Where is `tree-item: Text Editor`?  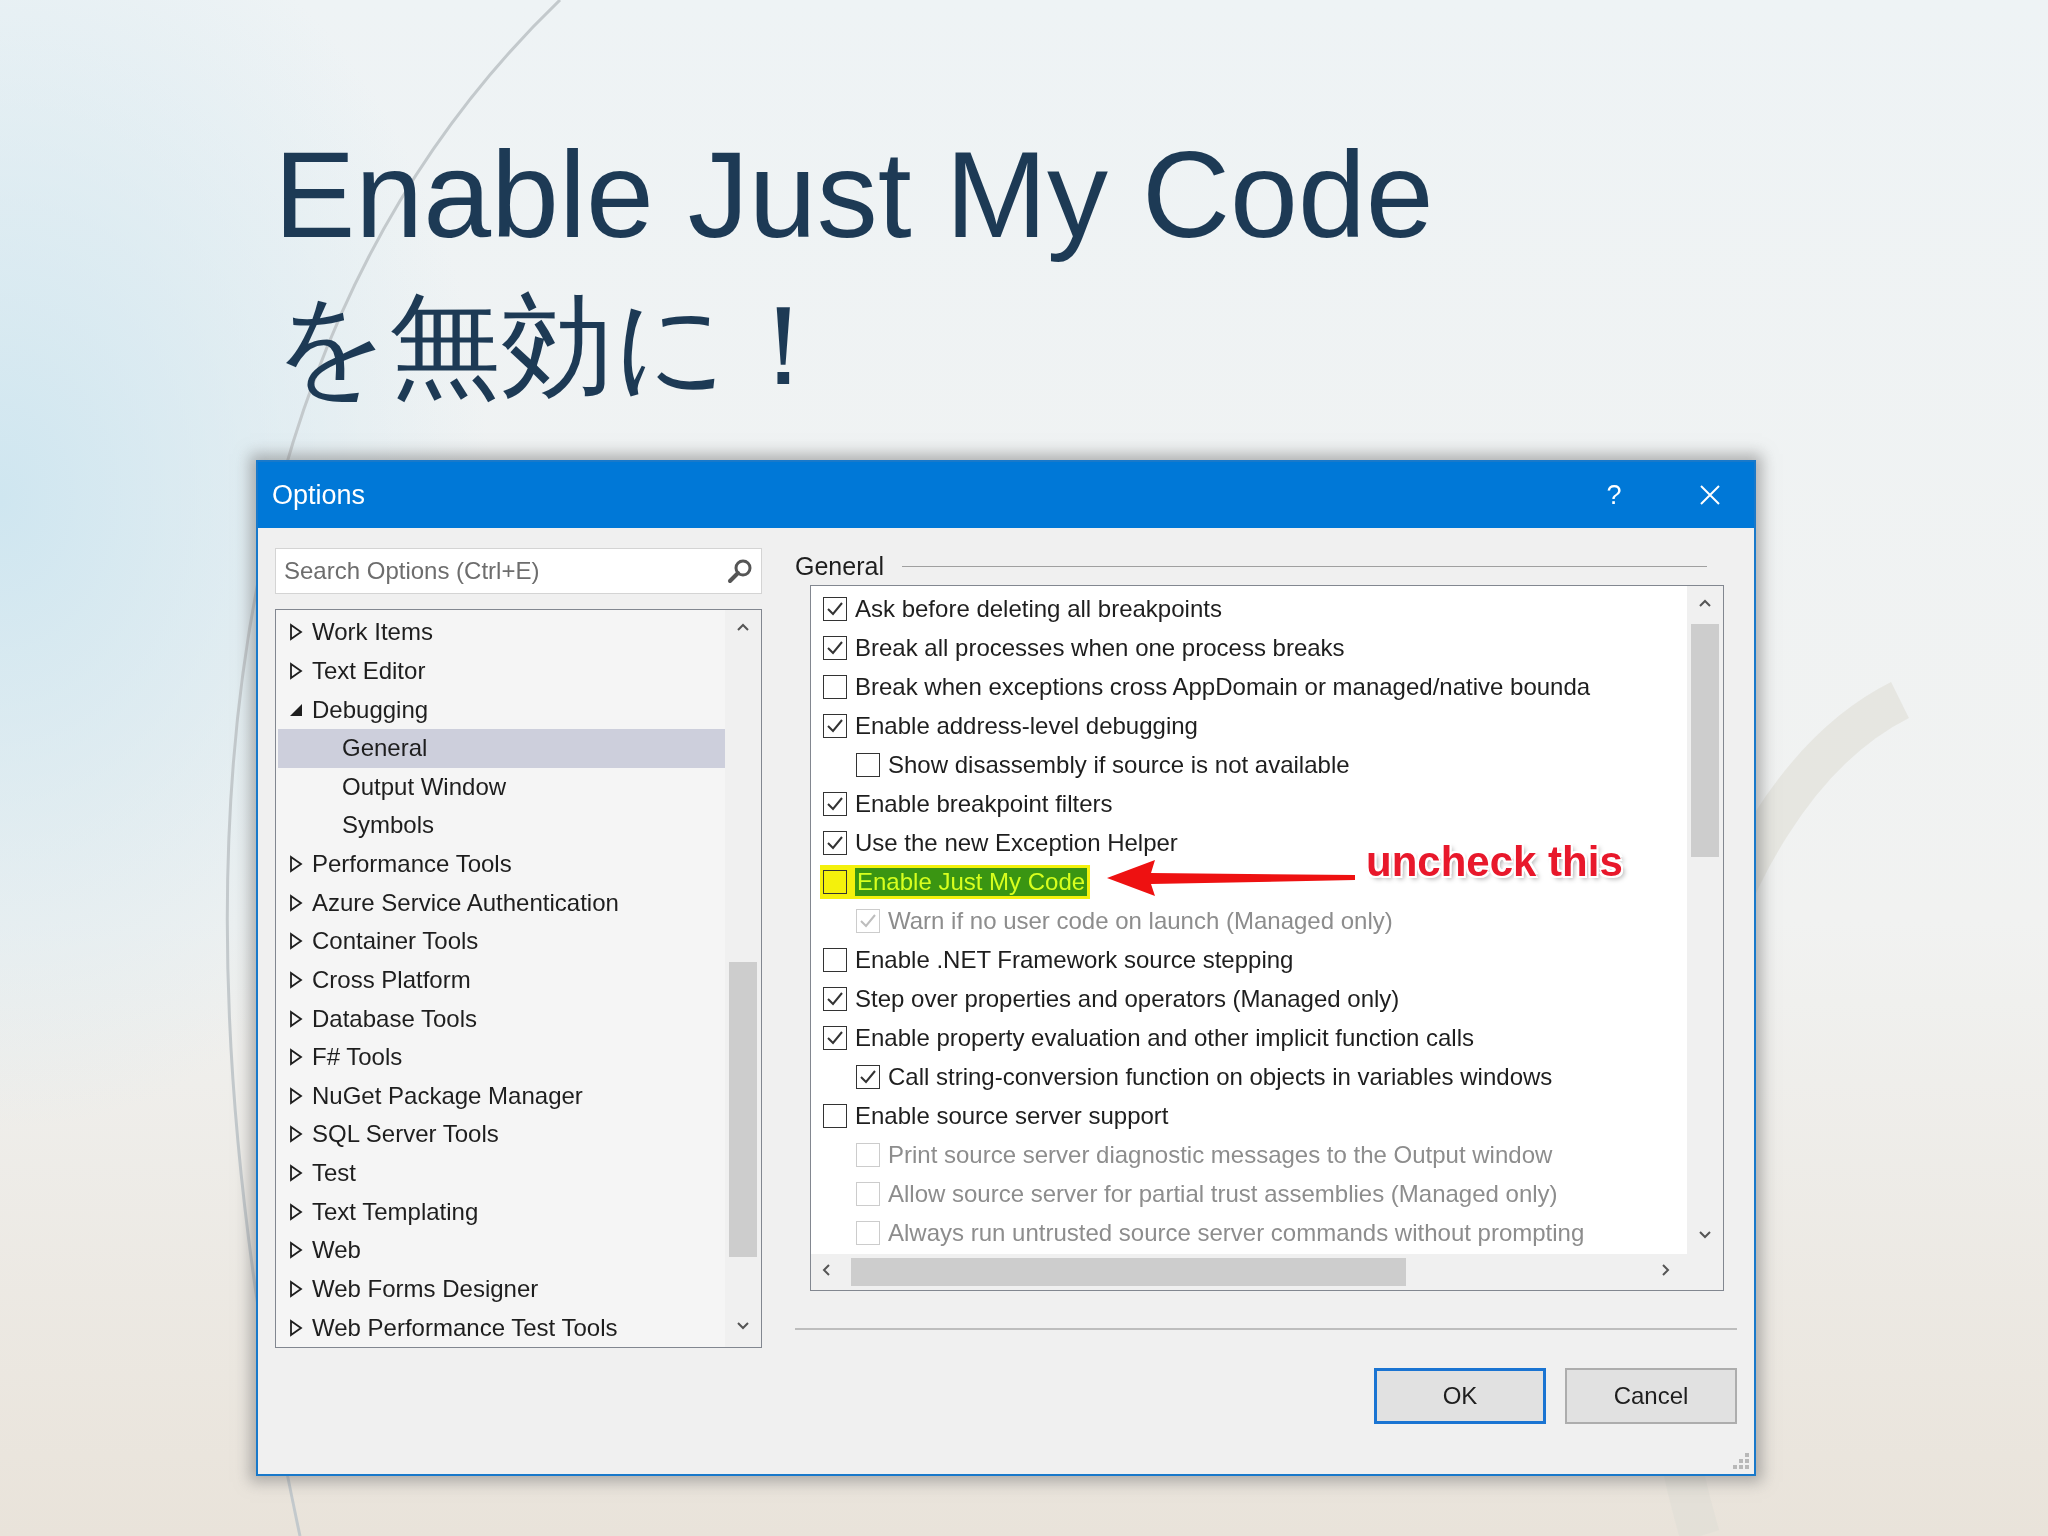
tree-item: Text Editor is located at coordinates (369, 670).